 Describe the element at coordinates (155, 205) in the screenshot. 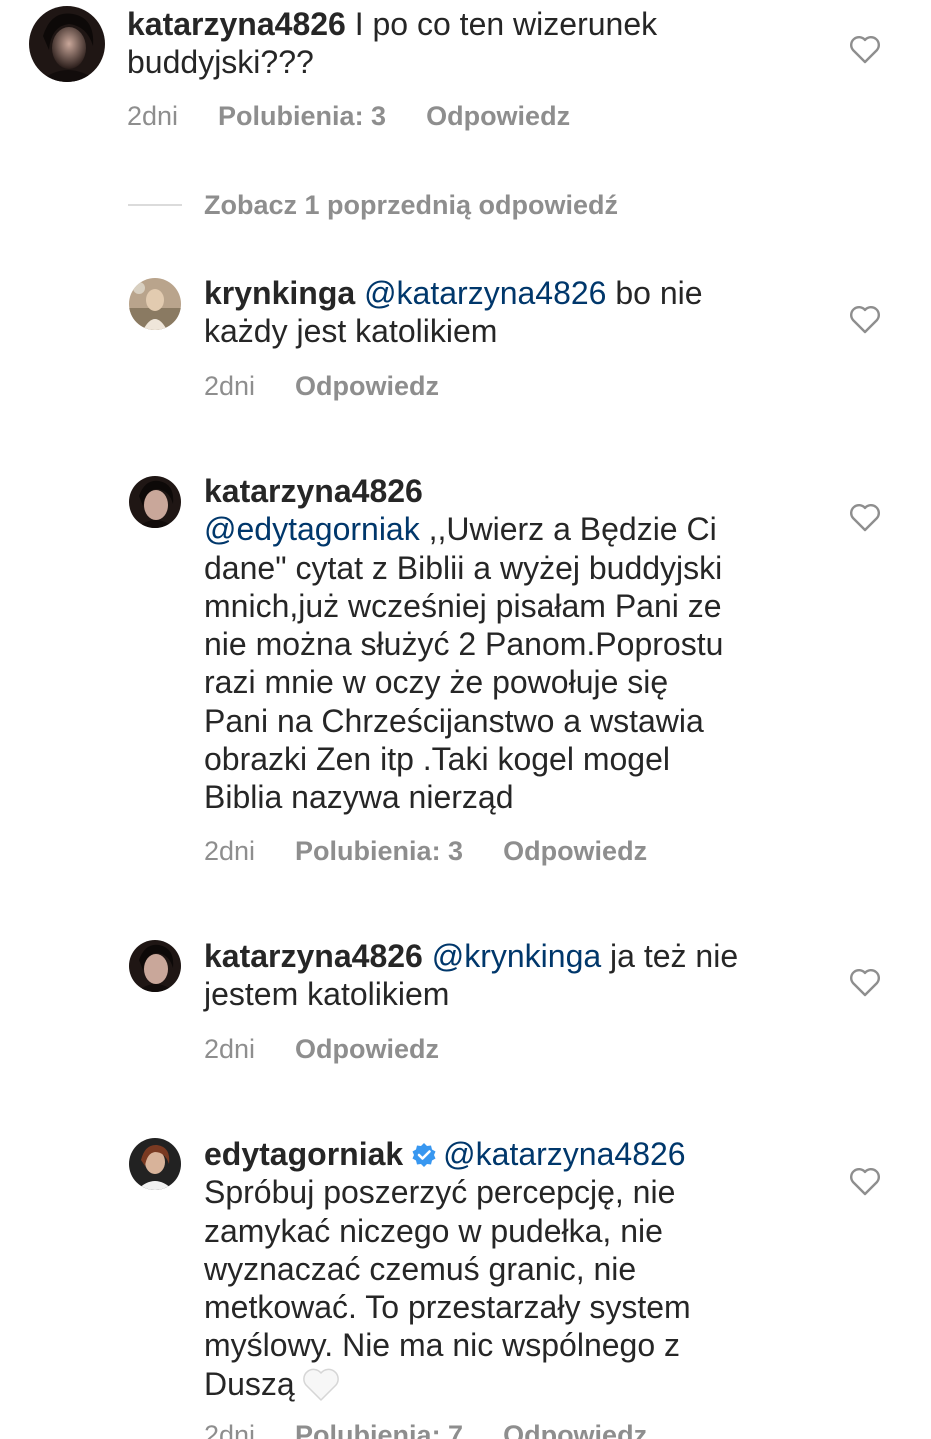

I see `divider-line` at that location.